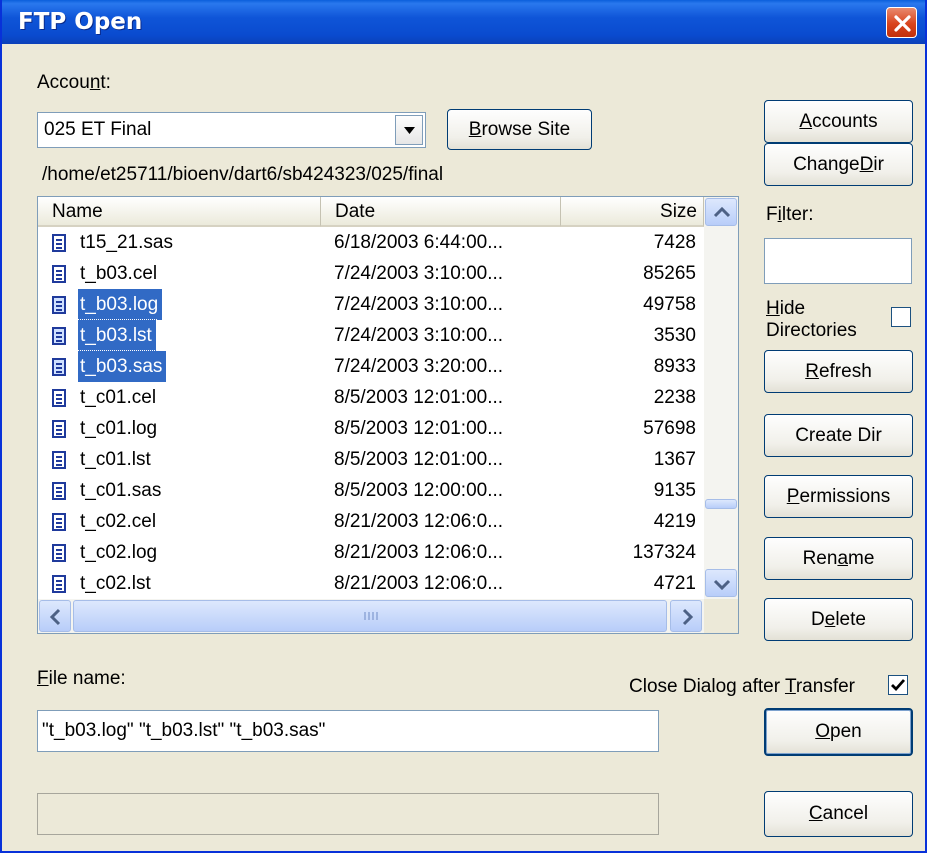  Describe the element at coordinates (838, 558) in the screenshot. I see `rename-button: Ren a me` at that location.